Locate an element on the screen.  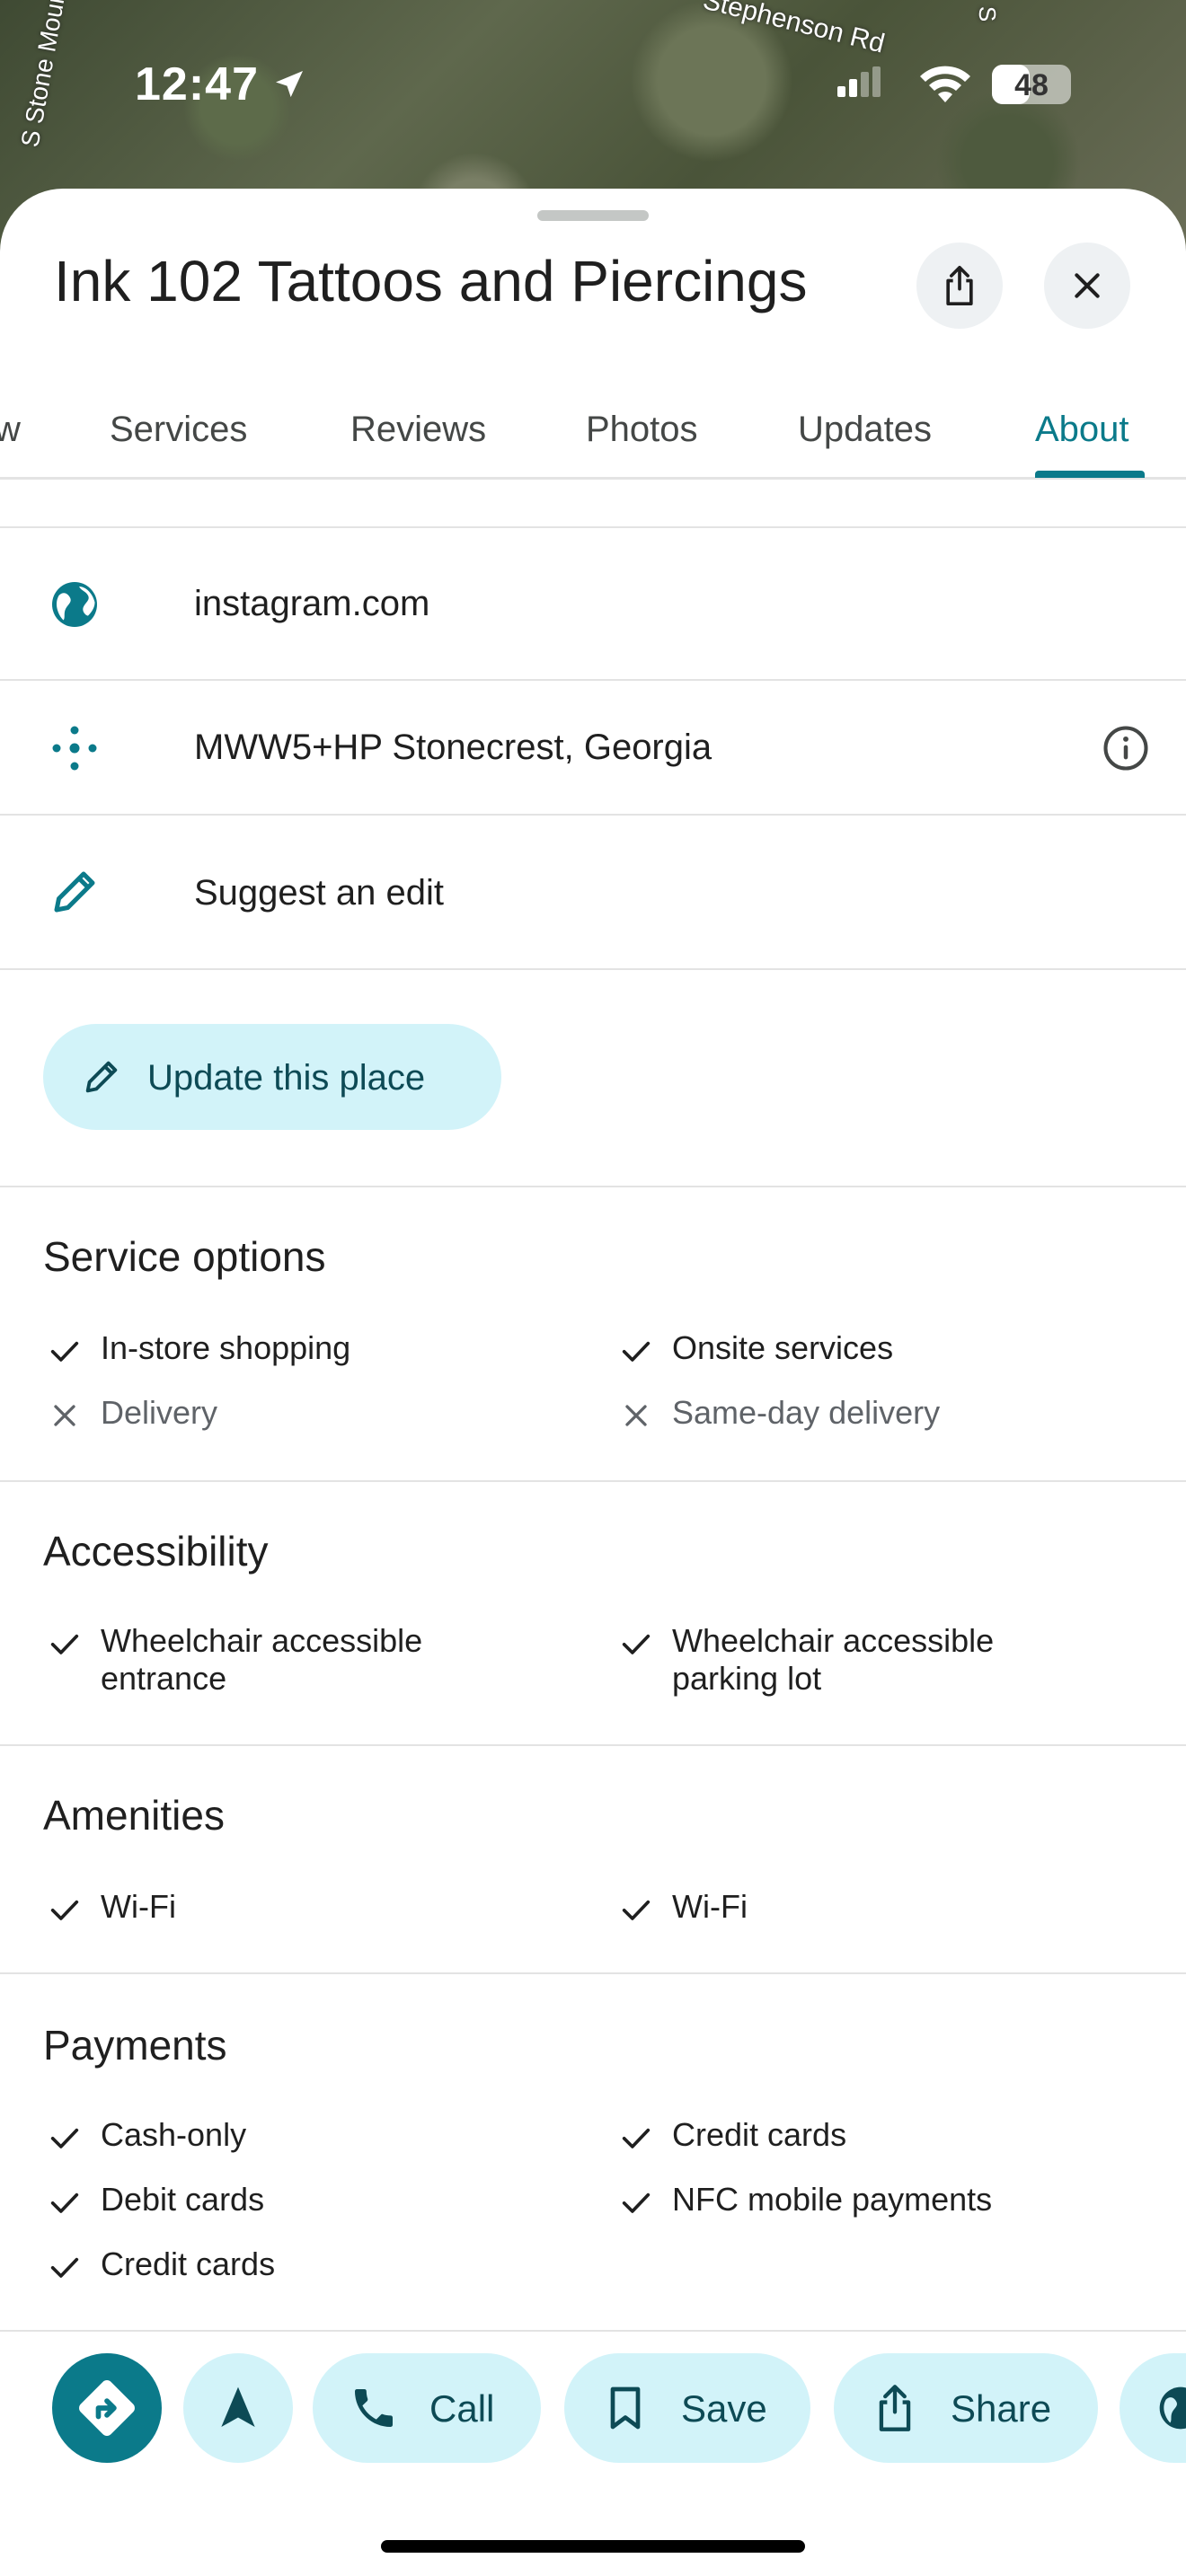
attribute-label: Delivery is located at coordinates (159, 1412).